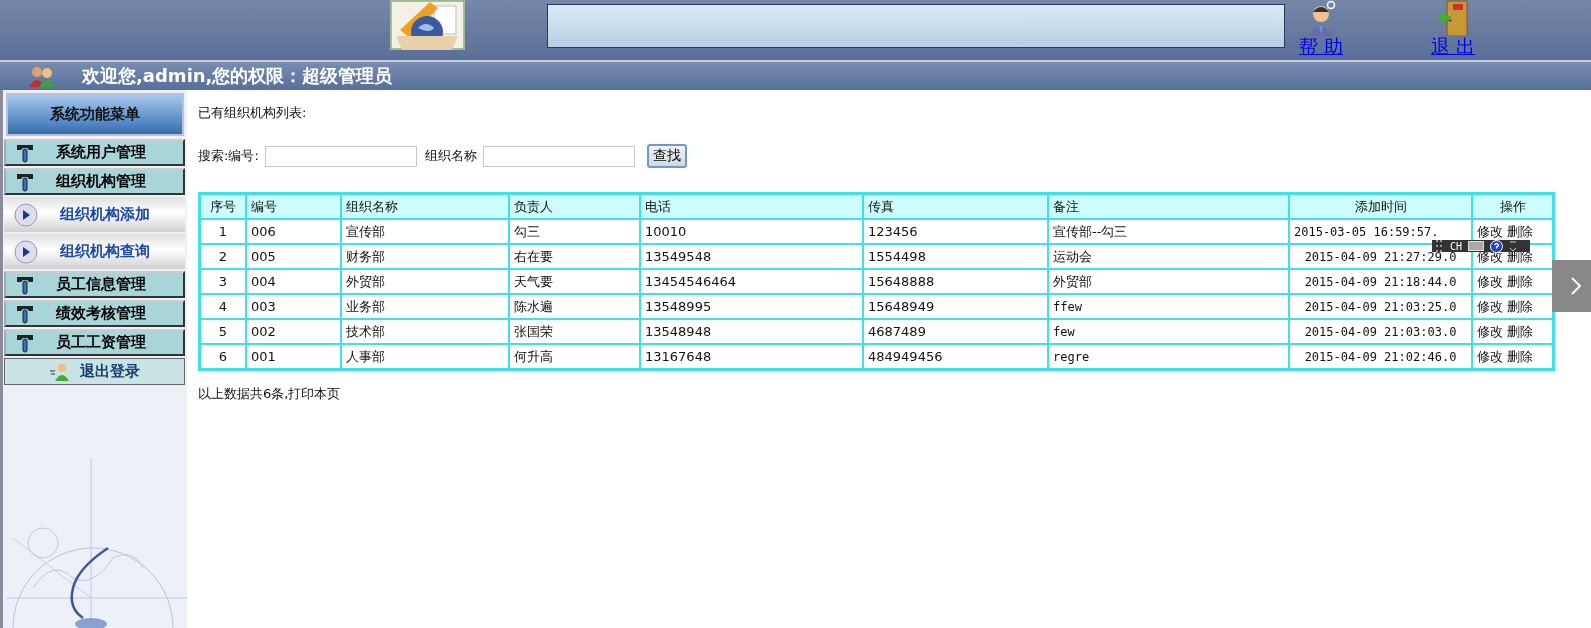  I want to click on keyboard-icon, so click(1476, 246).